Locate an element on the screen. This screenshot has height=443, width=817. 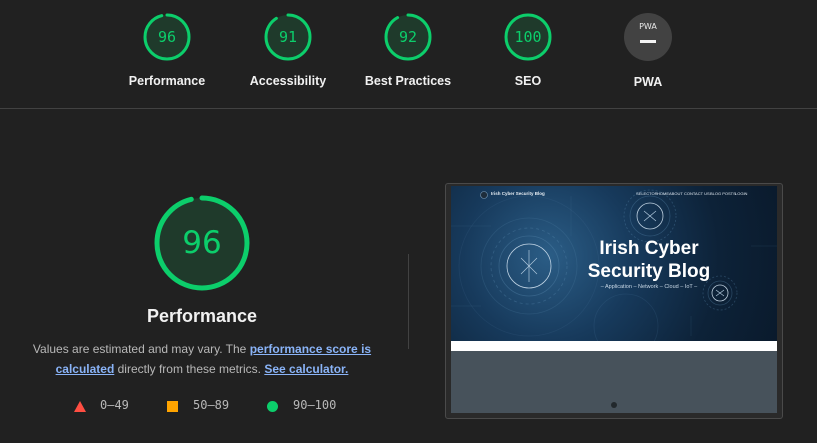
gauge-pwa: PWA PWA is located at coordinates (648, 50).